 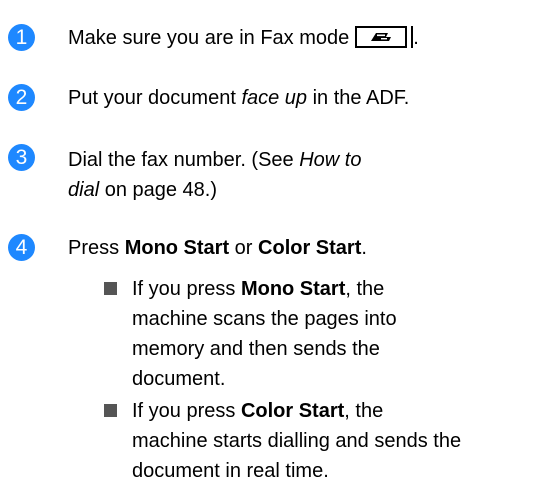 I want to click on step-3-line-1: Dial the fax number. (See How to, so click(x=214, y=160).